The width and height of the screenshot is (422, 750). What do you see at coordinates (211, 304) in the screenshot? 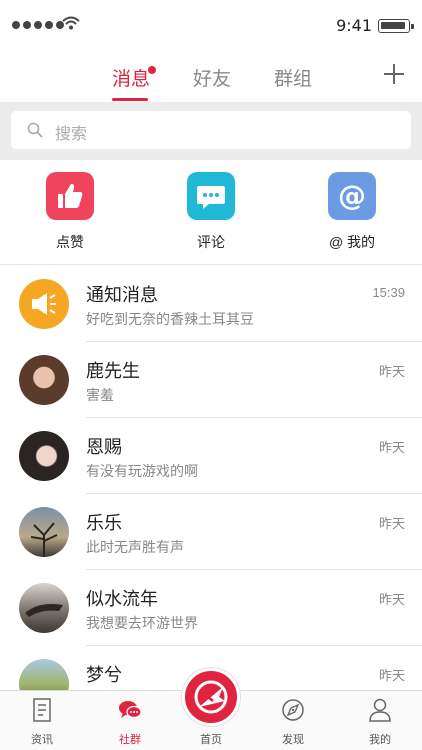
I see `list-item: 通知消息 好吃到无奈的香辣土耳其豆 15:39` at bounding box center [211, 304].